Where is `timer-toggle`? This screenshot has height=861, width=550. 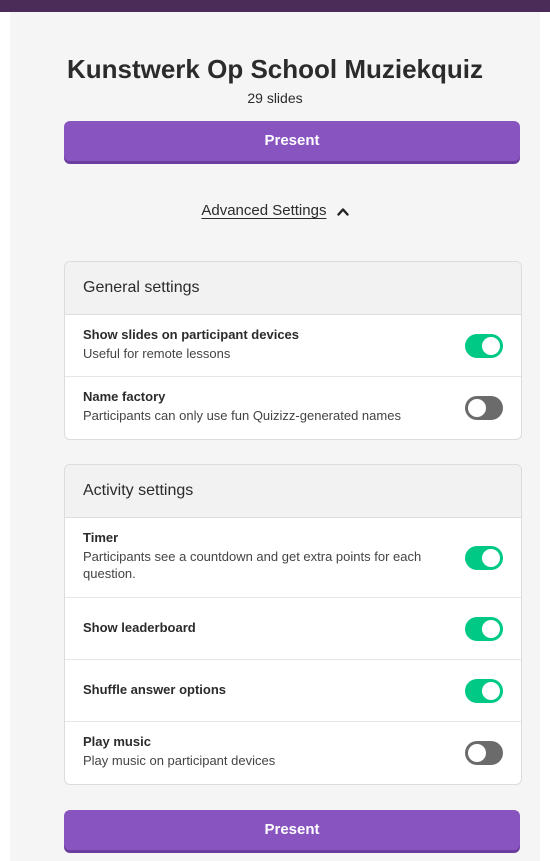 timer-toggle is located at coordinates (484, 557).